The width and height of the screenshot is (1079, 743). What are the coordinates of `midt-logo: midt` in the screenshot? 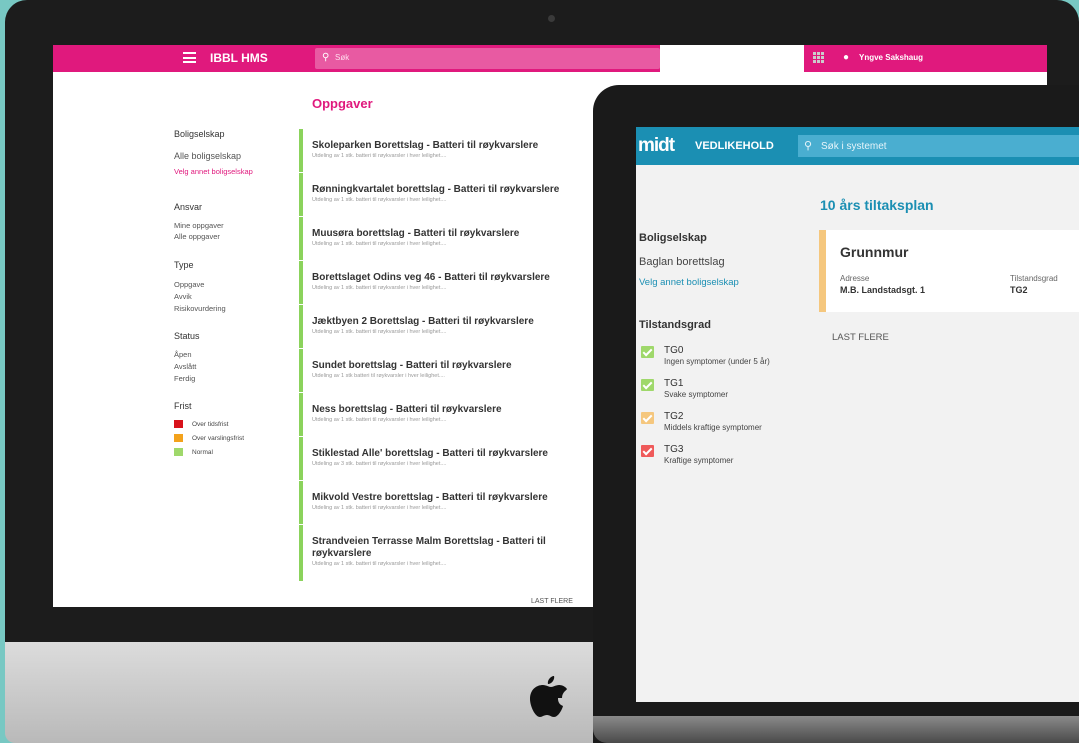 It's located at (656, 146).